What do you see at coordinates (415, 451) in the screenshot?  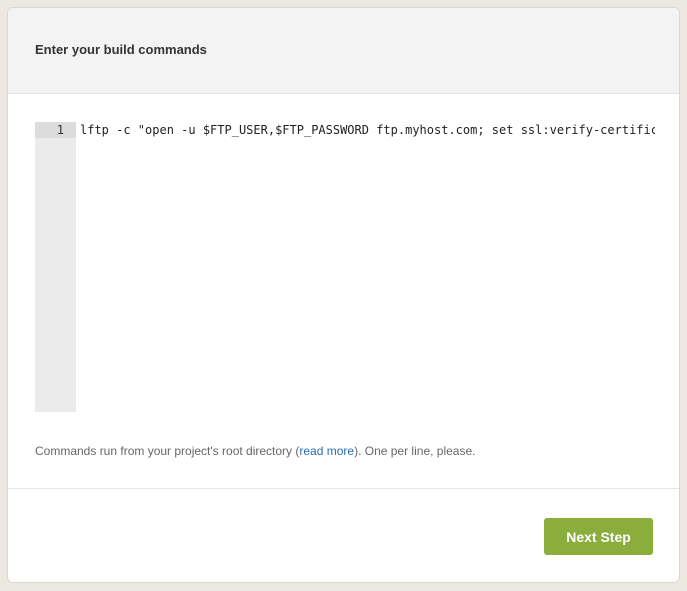 I see `help-text-after: ). One per line, please.` at bounding box center [415, 451].